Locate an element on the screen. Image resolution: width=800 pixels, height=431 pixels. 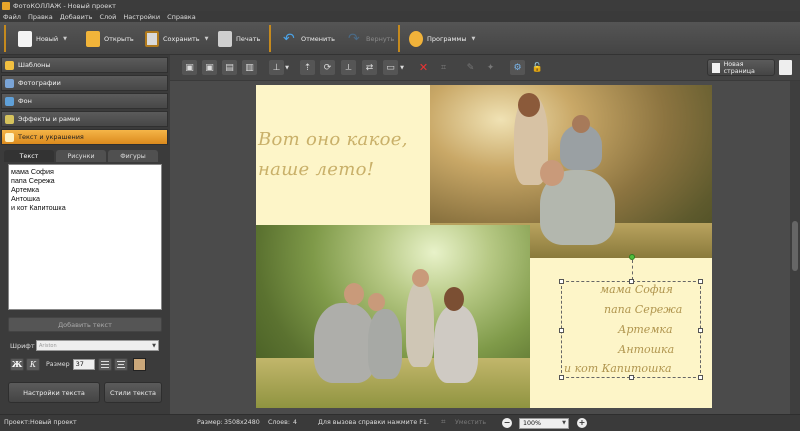
name-line: Антошка is located at coordinates (646, 349).